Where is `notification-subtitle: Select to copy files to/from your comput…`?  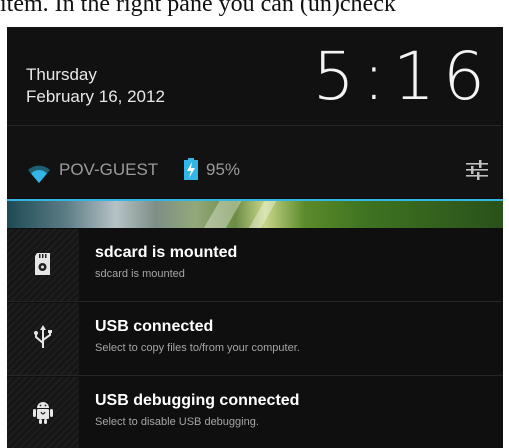
notification-subtitle: Select to copy files to/from your comput… is located at coordinates (197, 348).